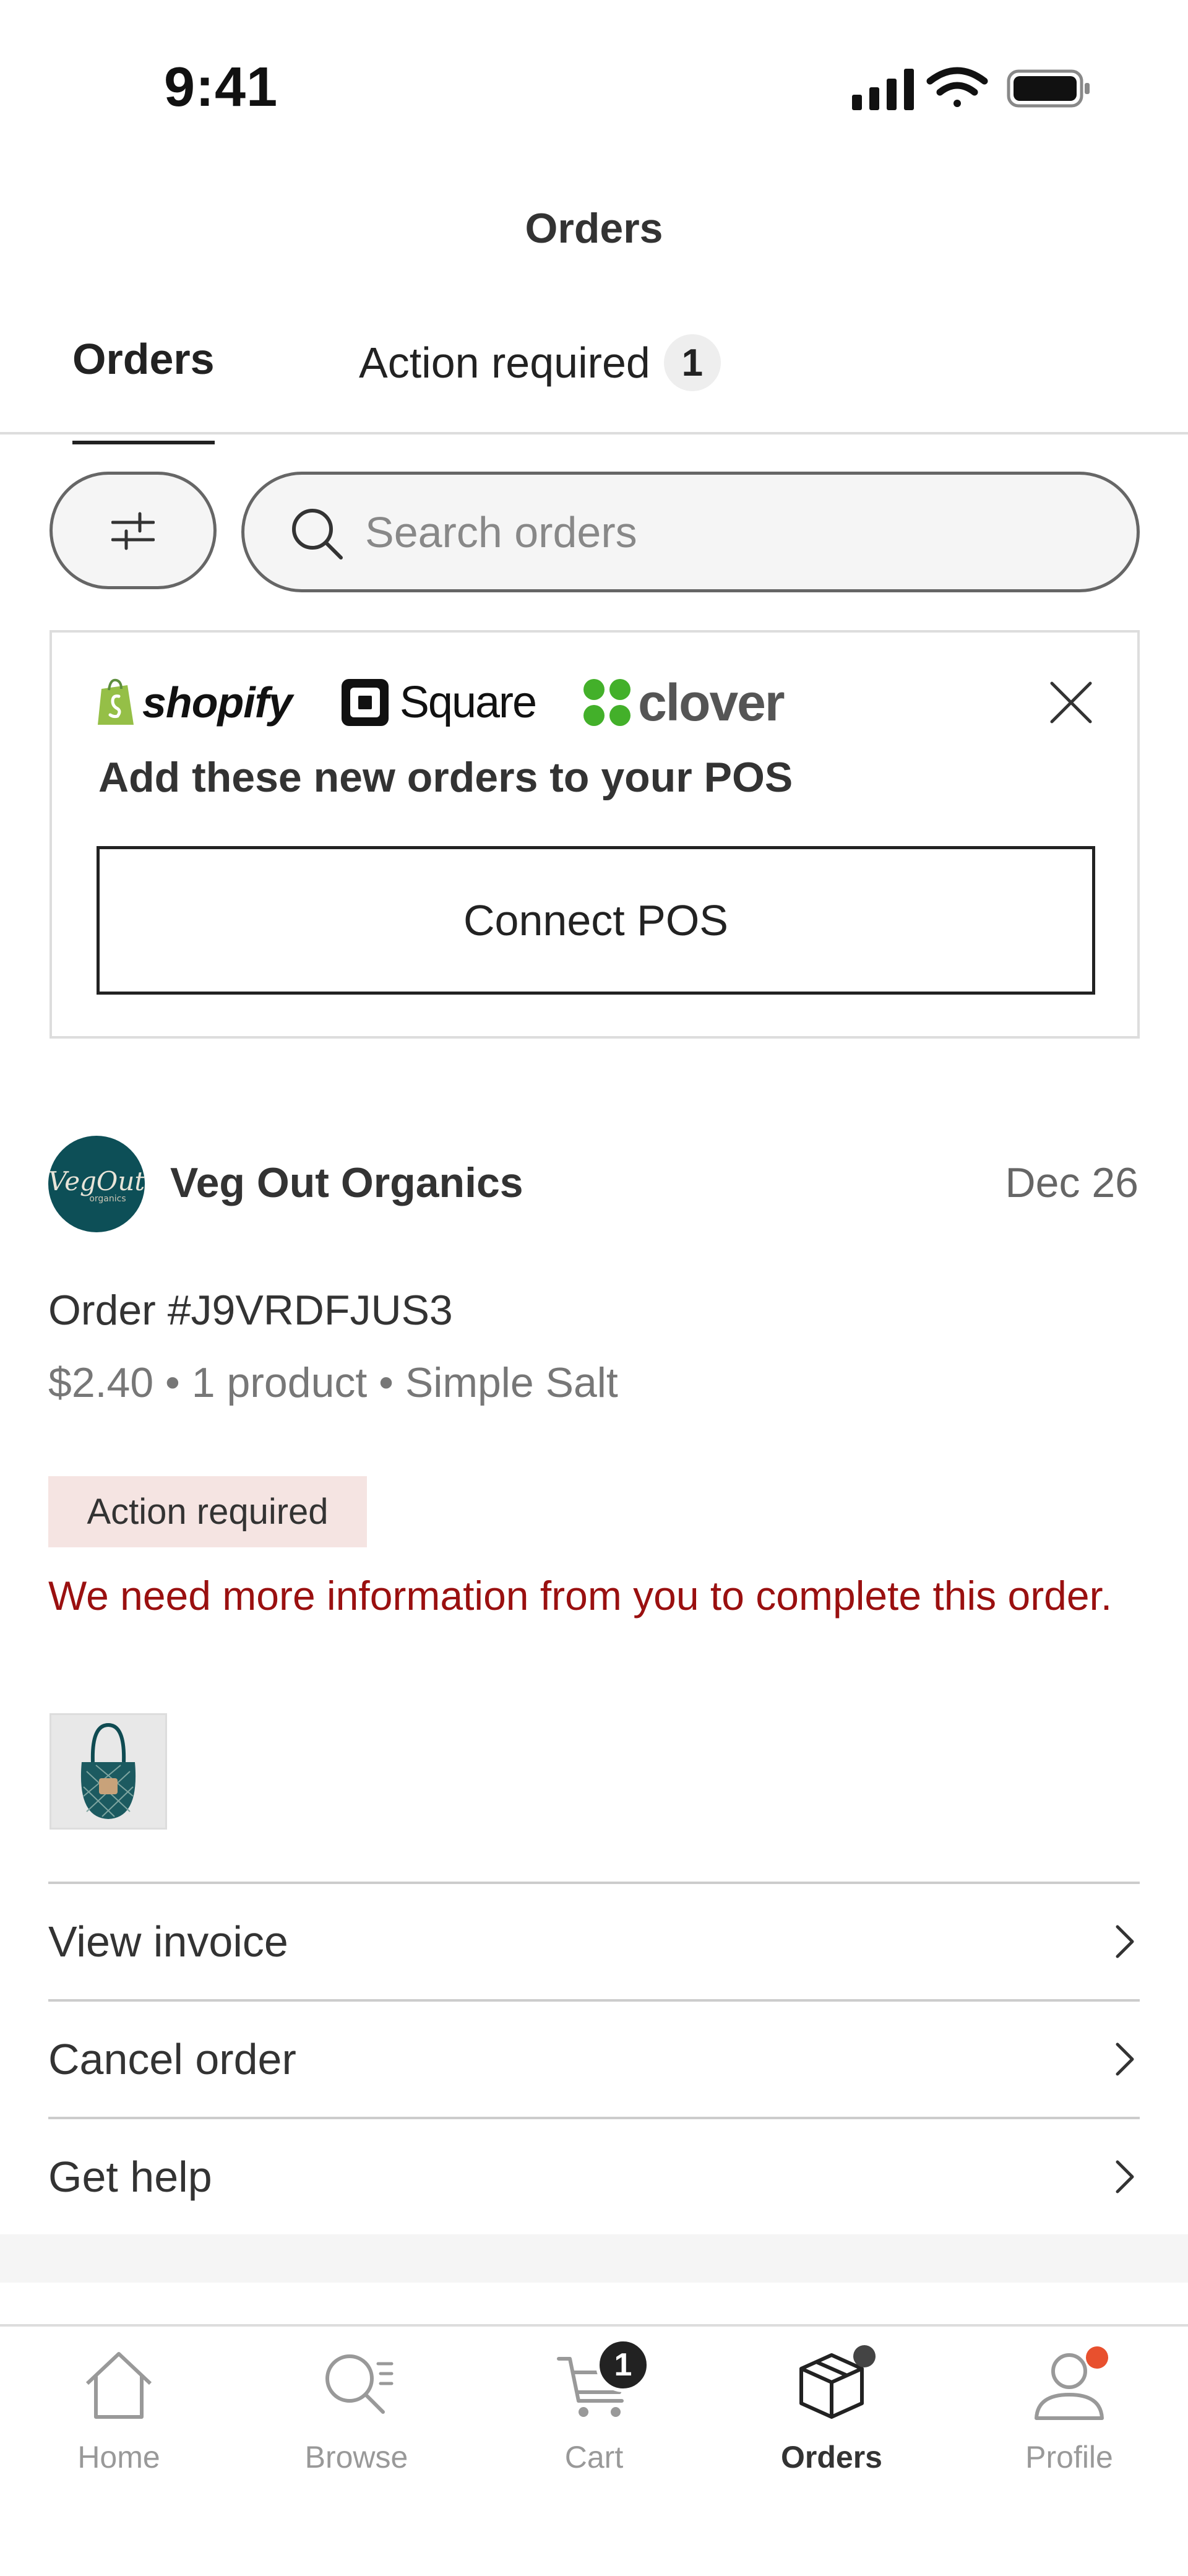  I want to click on wifi-icon, so click(957, 87).